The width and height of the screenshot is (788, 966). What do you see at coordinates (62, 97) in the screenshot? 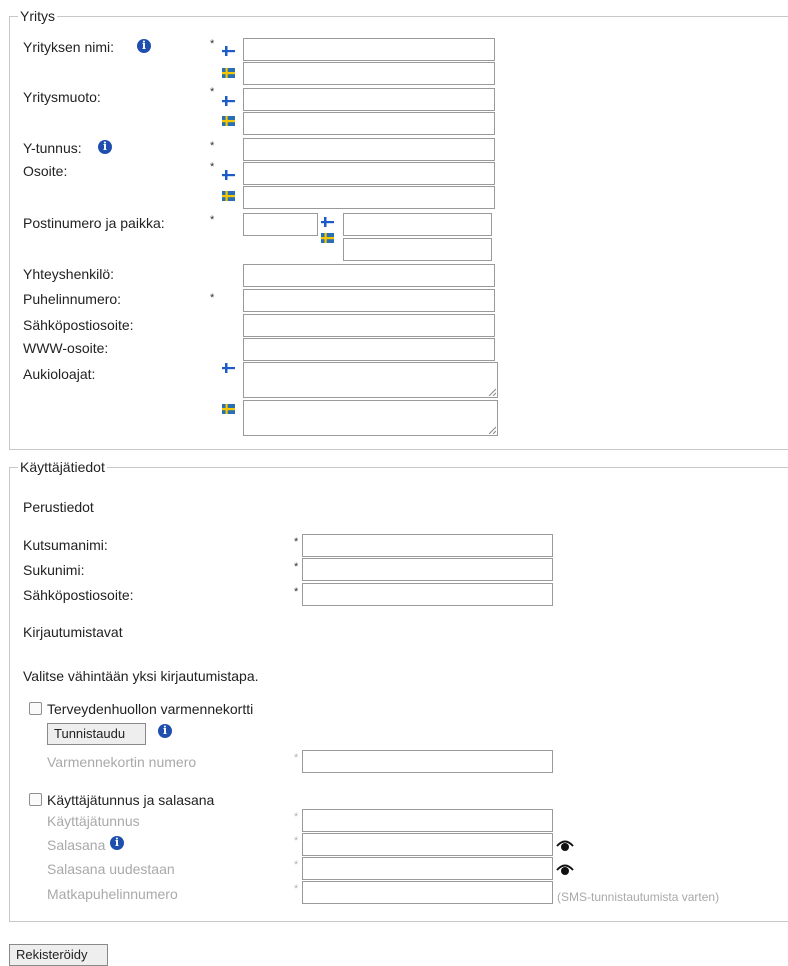
I see `company-form-label: Yritysmuoto:` at bounding box center [62, 97].